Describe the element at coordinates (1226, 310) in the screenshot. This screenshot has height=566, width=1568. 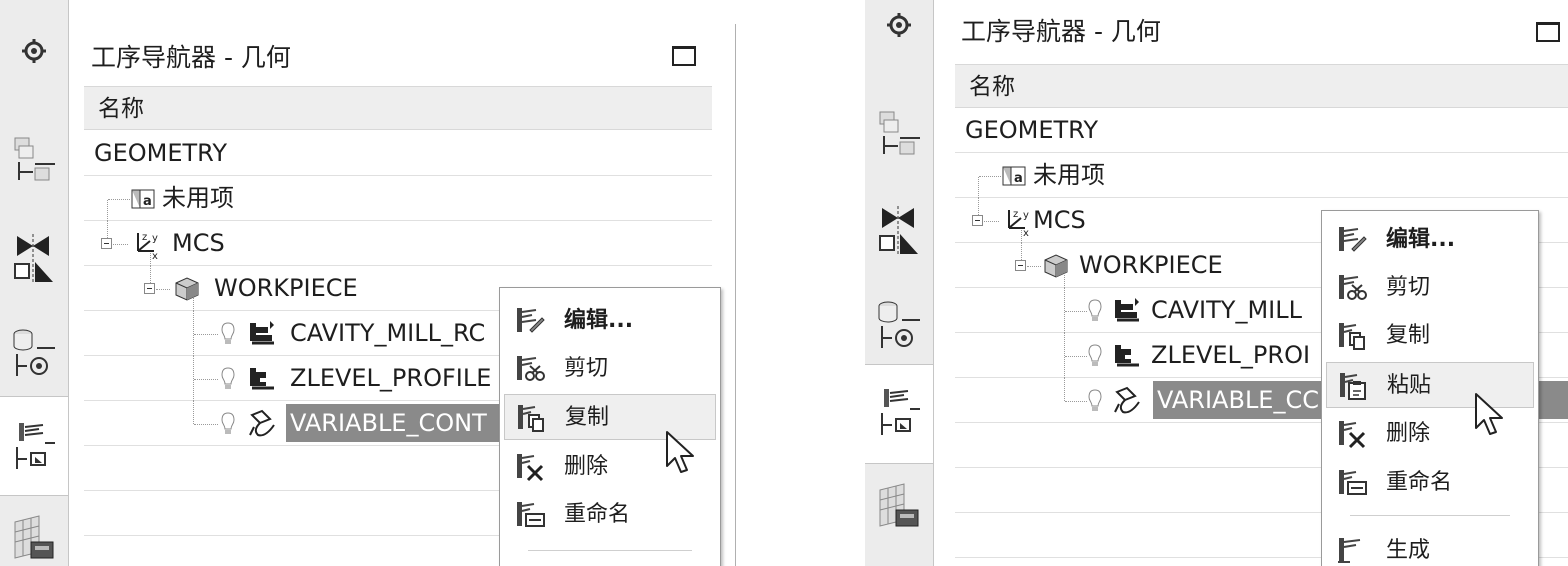
I see `tree-label: CAVITY_MILL` at that location.